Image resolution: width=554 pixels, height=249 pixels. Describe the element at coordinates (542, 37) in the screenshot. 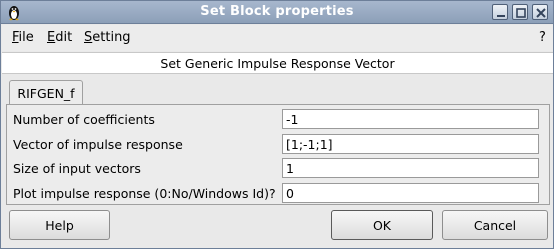

I see `menu-help: ?` at that location.